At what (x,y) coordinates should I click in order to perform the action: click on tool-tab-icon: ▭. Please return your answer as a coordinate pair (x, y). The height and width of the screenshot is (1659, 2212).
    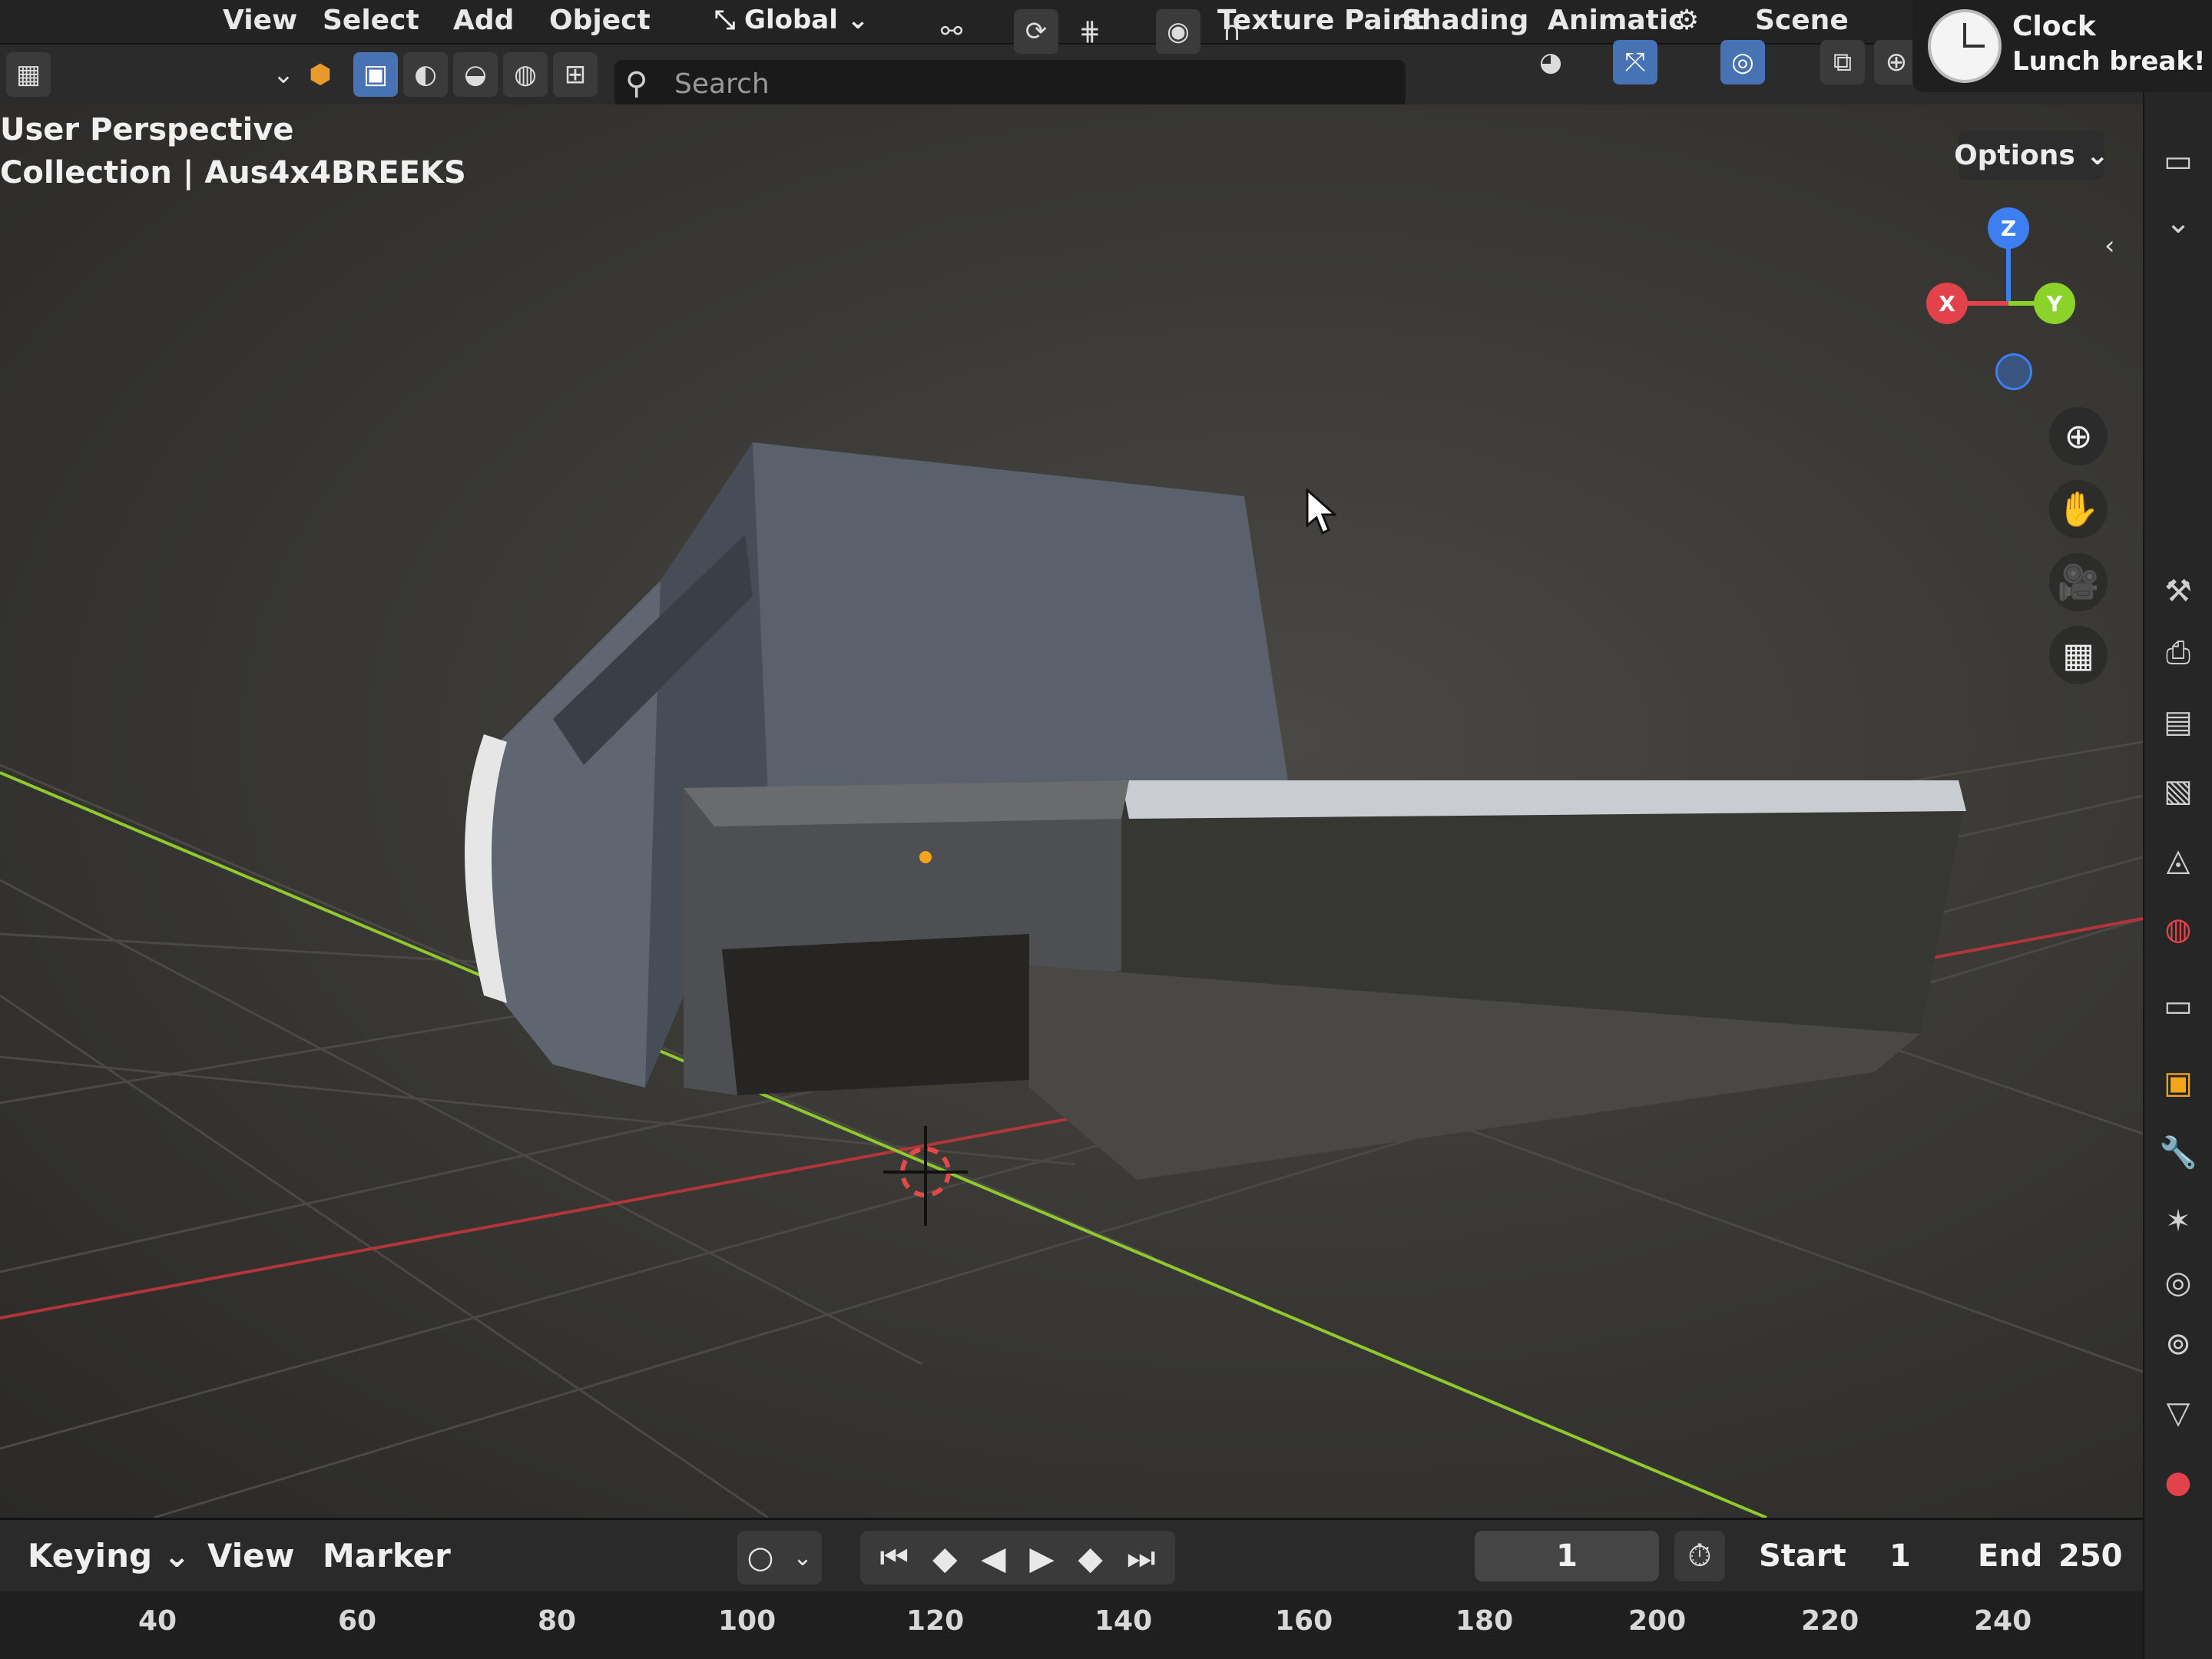
    Looking at the image, I should click on (2178, 161).